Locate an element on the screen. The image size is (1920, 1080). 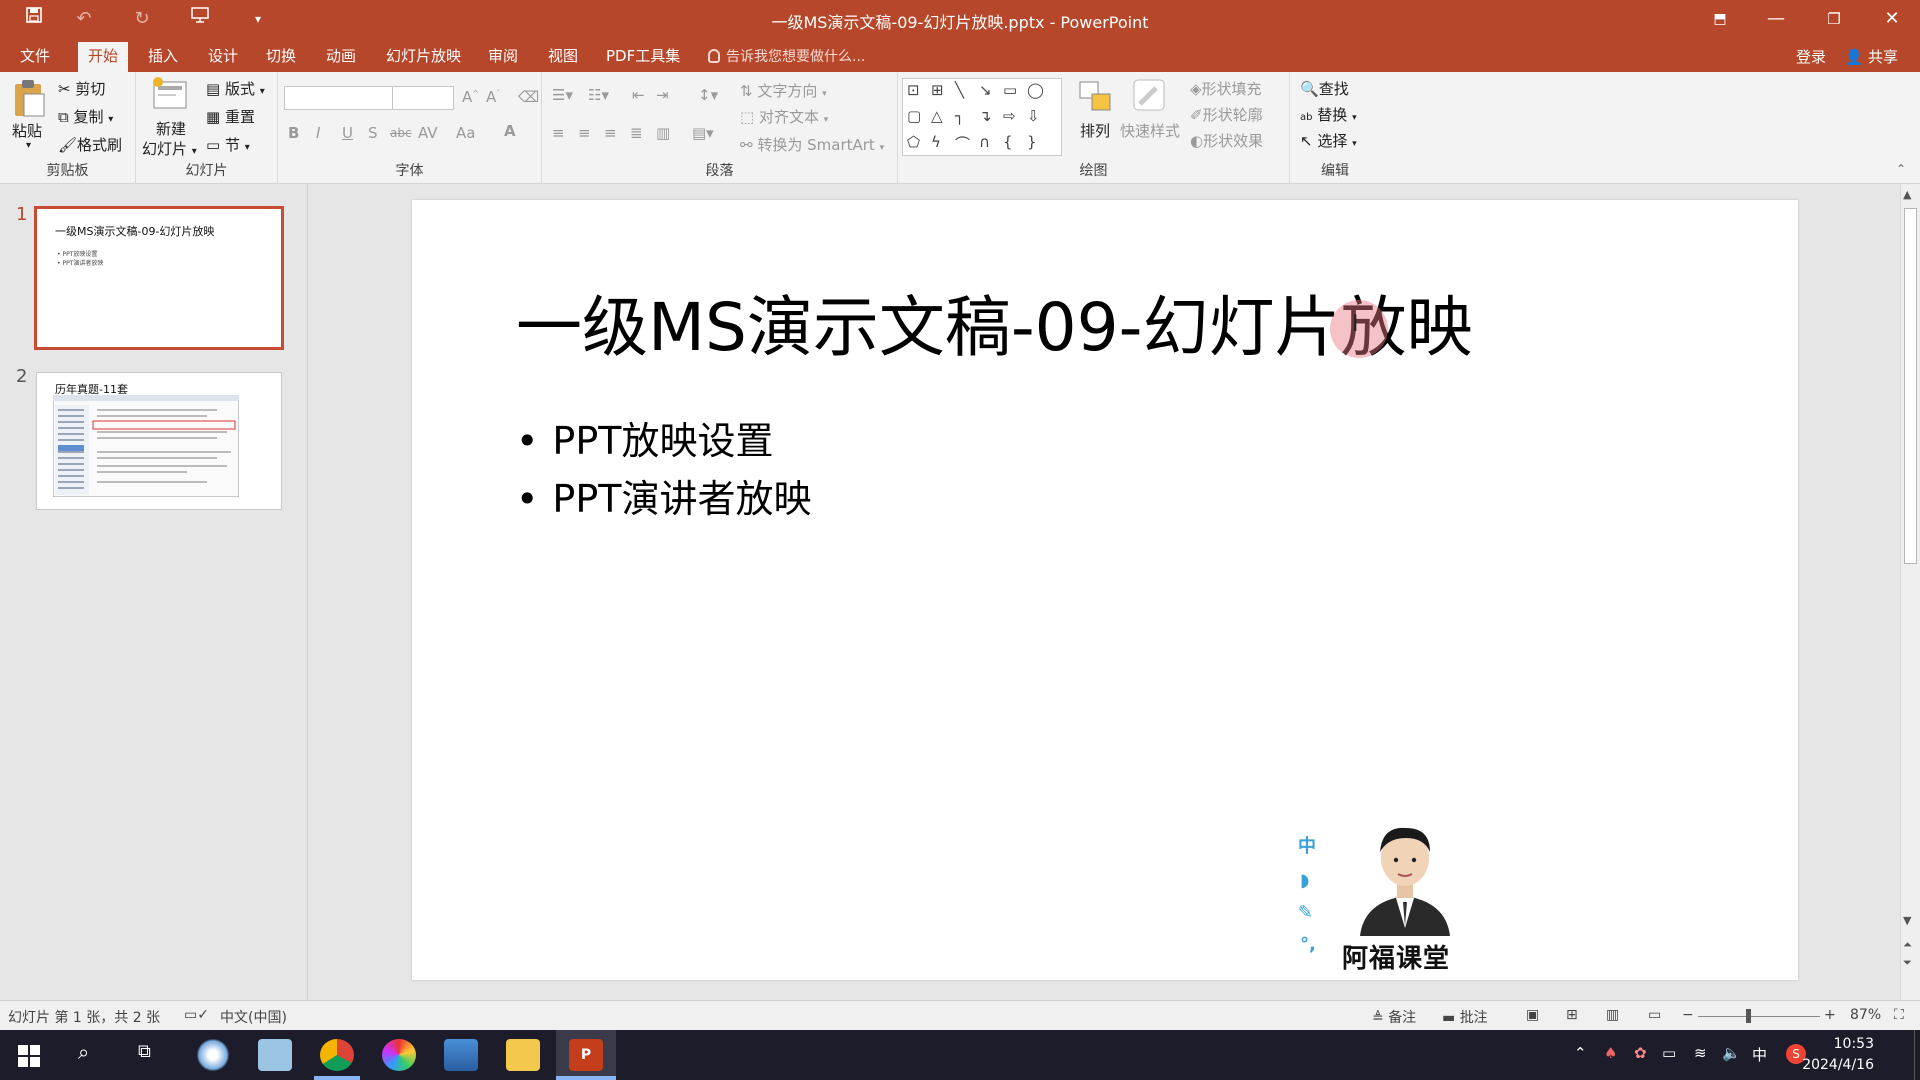
scrollbar-thumb is located at coordinates (1910, 386).